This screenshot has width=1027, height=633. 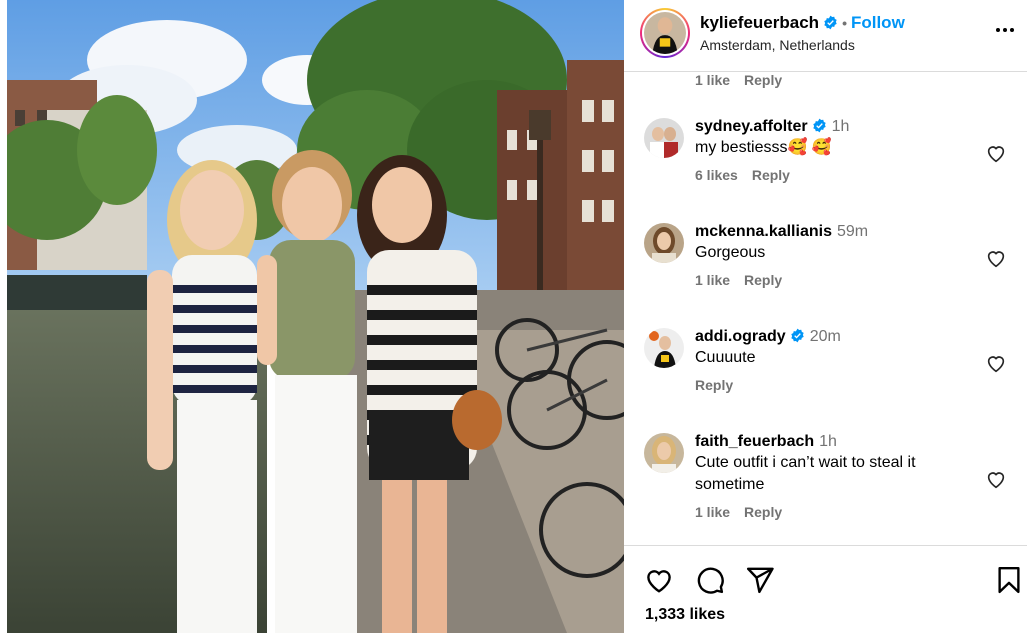 I want to click on follow-button: Follow, so click(x=878, y=22).